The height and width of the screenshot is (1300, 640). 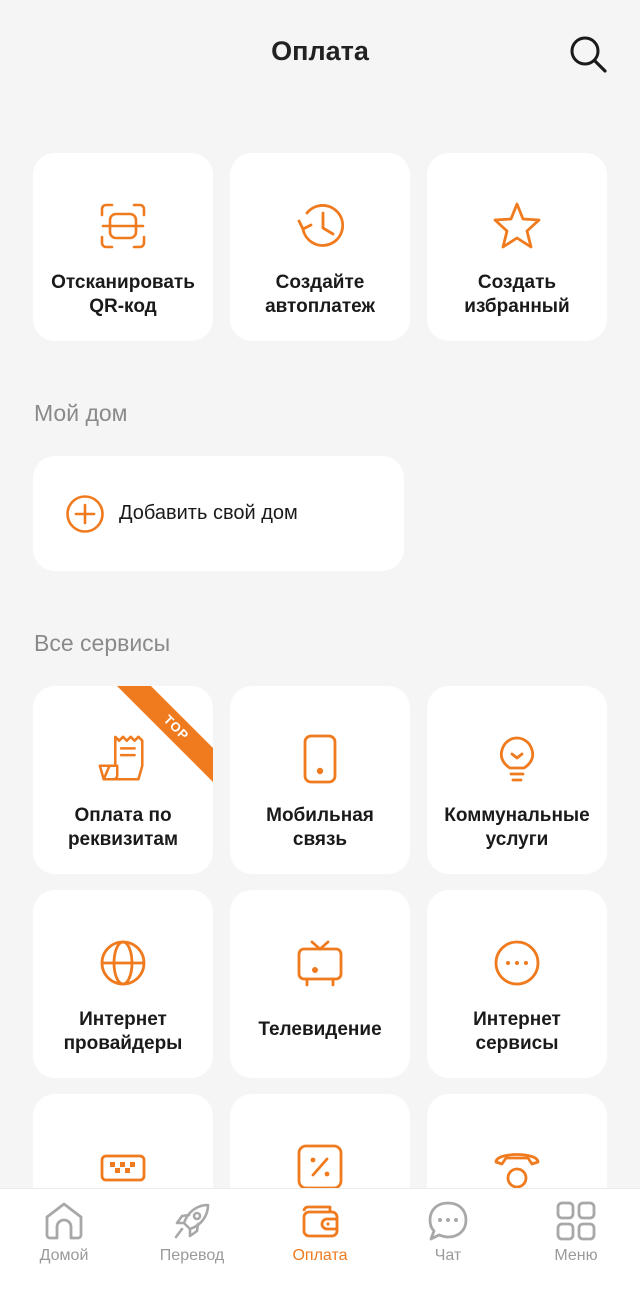 What do you see at coordinates (448, 1255) in the screenshot?
I see `nav-label: Чат` at bounding box center [448, 1255].